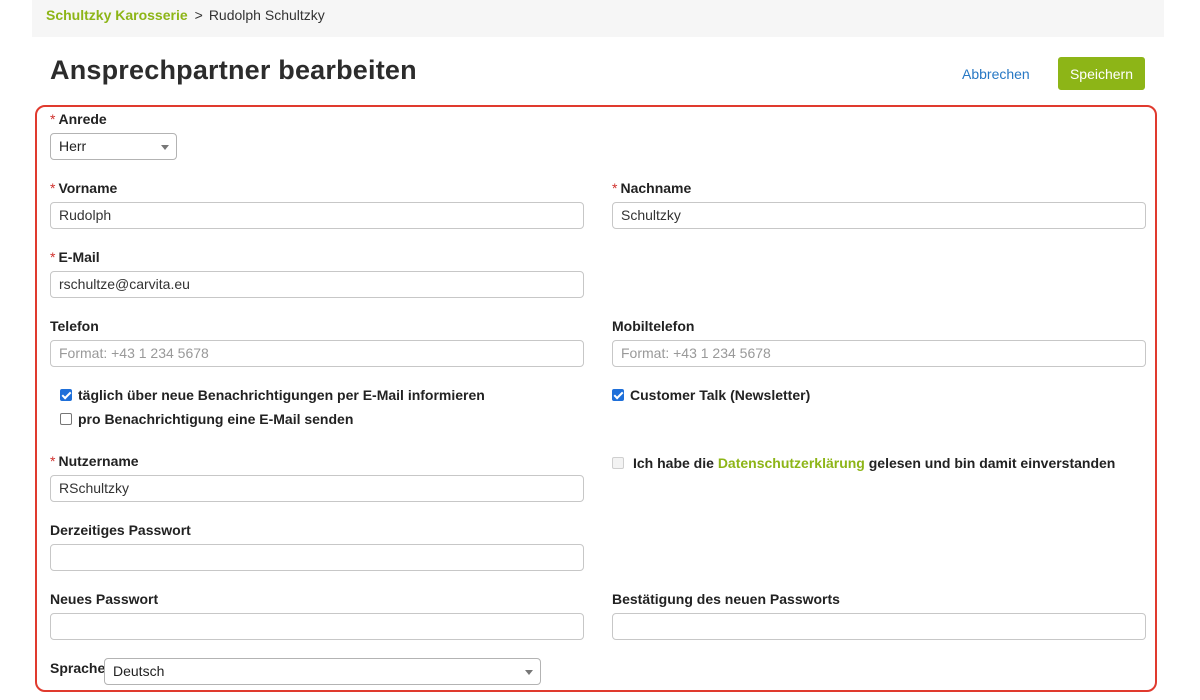 Image resolution: width=1200 pixels, height=700 pixels. What do you see at coordinates (94, 461) in the screenshot?
I see `username-label: * Nutzername` at bounding box center [94, 461].